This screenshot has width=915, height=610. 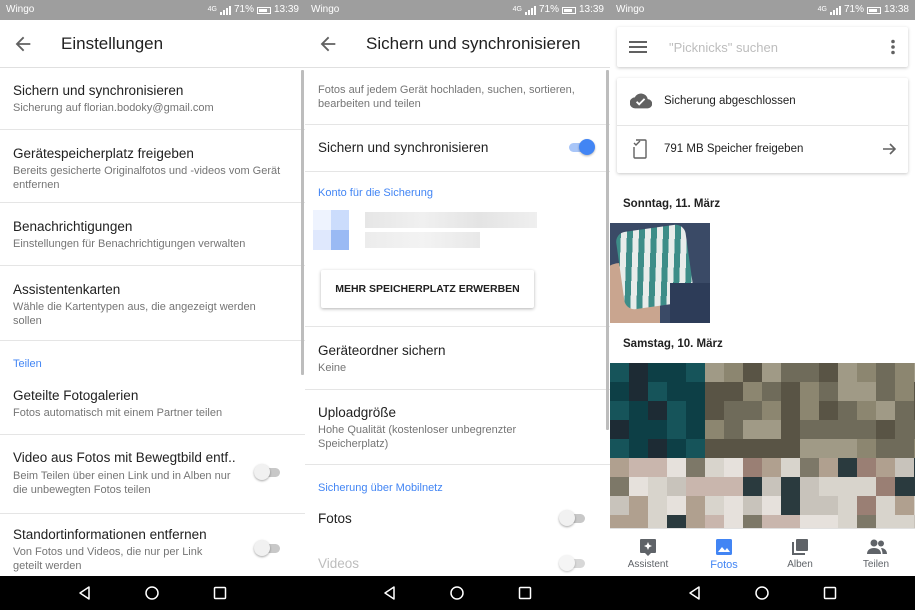 I want to click on battery-percent: 71%, so click(x=243, y=9).